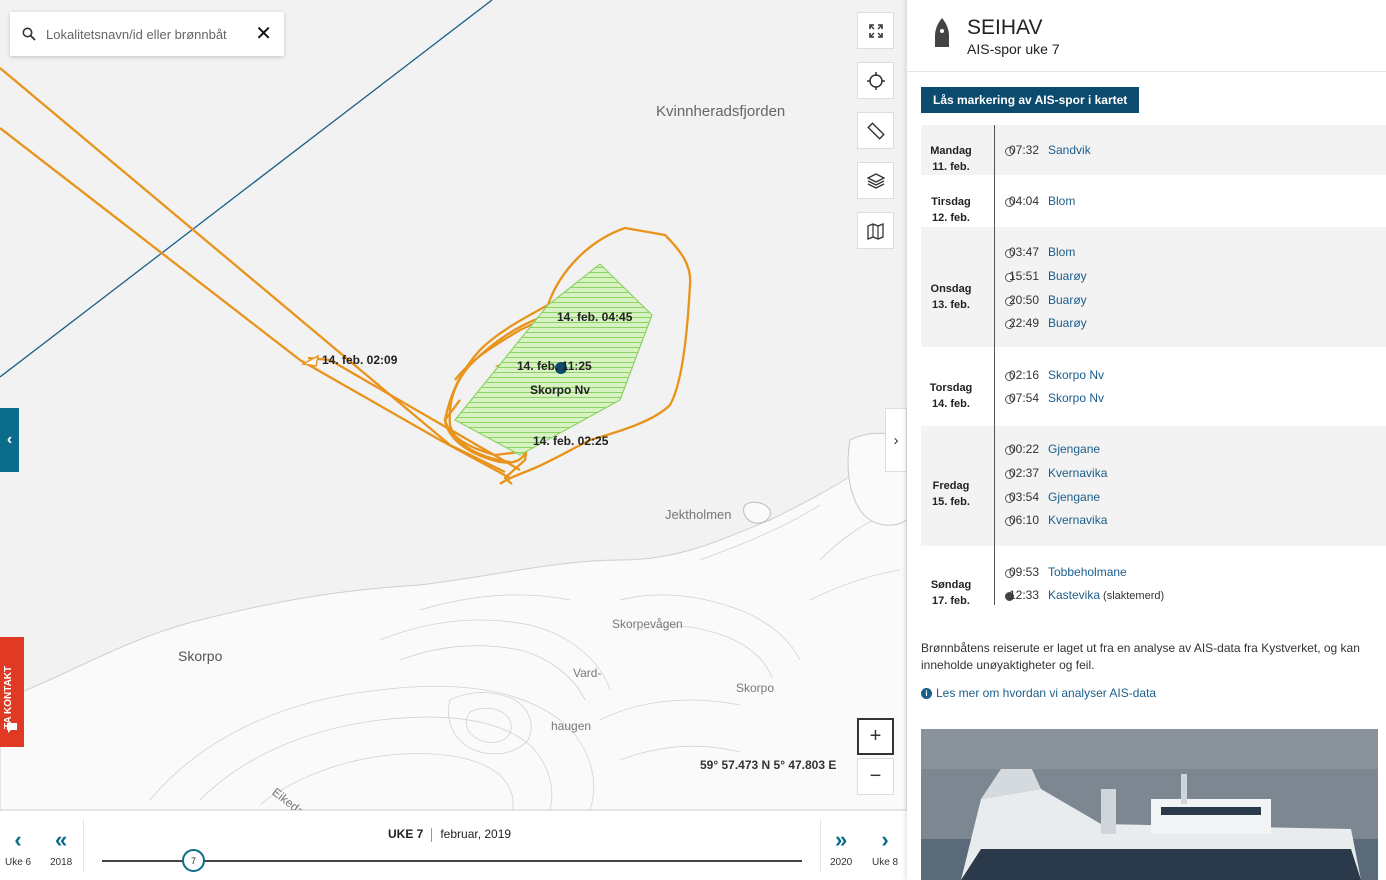 This screenshot has height=880, width=1386. What do you see at coordinates (1087, 572) in the screenshot?
I see `entry-location-link: Tobbeholmane` at bounding box center [1087, 572].